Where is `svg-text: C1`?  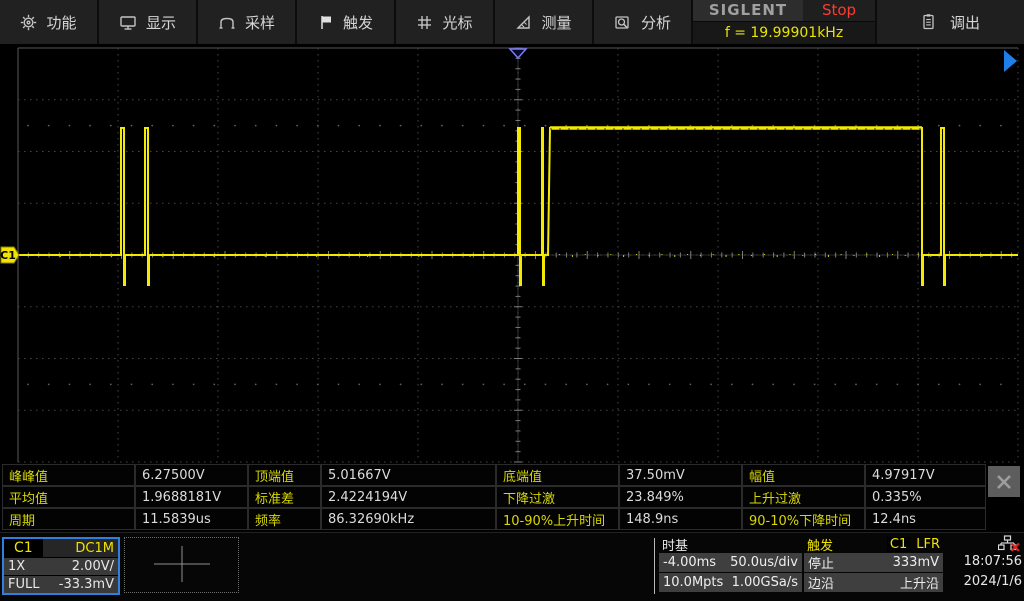 svg-text: C1 is located at coordinates (8, 255).